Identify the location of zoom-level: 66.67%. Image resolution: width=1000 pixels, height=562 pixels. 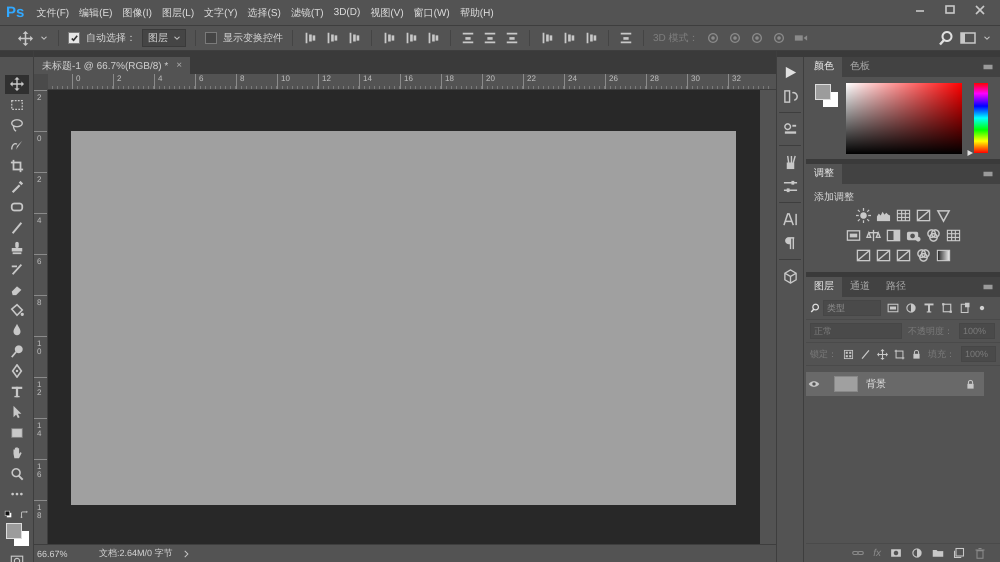
(68, 553).